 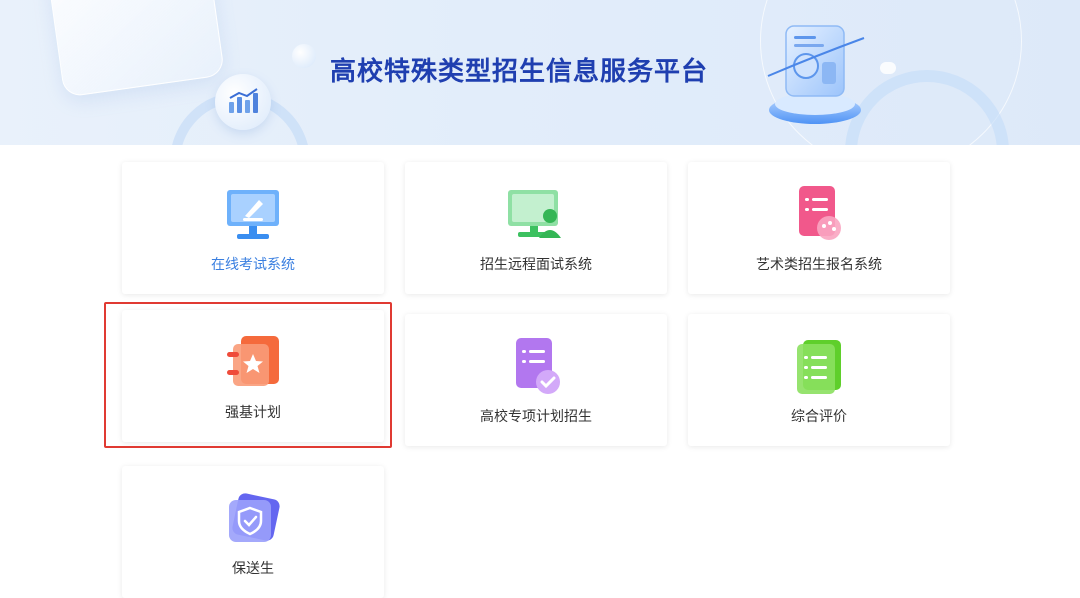 I want to click on card-art-registration: 艺术类招生报名系统, so click(x=819, y=228).